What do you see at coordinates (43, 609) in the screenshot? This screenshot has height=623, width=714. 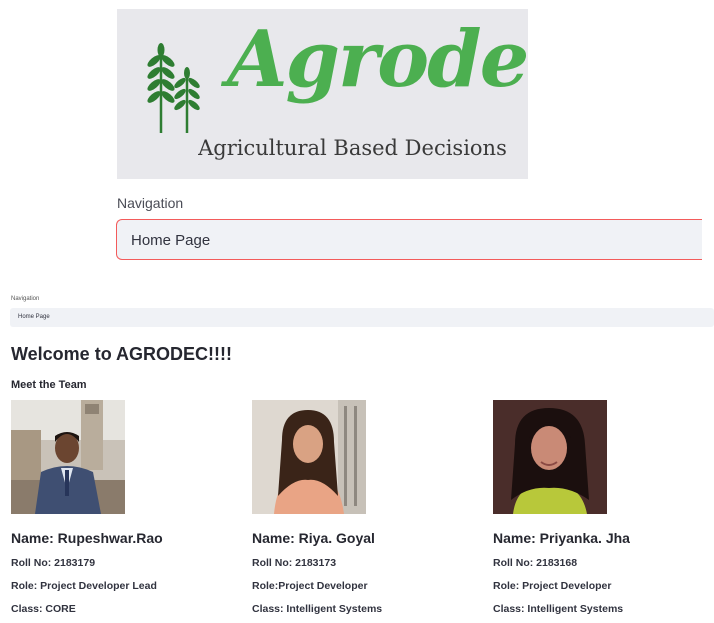 I see `member-class: Class: CORE` at bounding box center [43, 609].